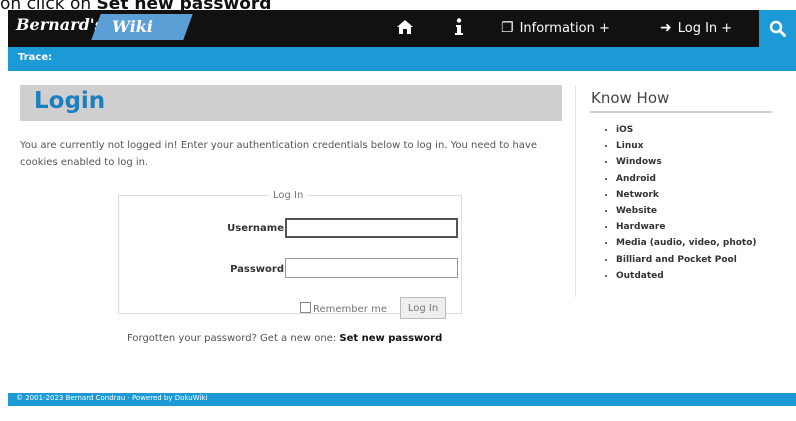 This screenshot has height=421, width=796. I want to click on nav-login: ➜ Log In +, so click(696, 28).